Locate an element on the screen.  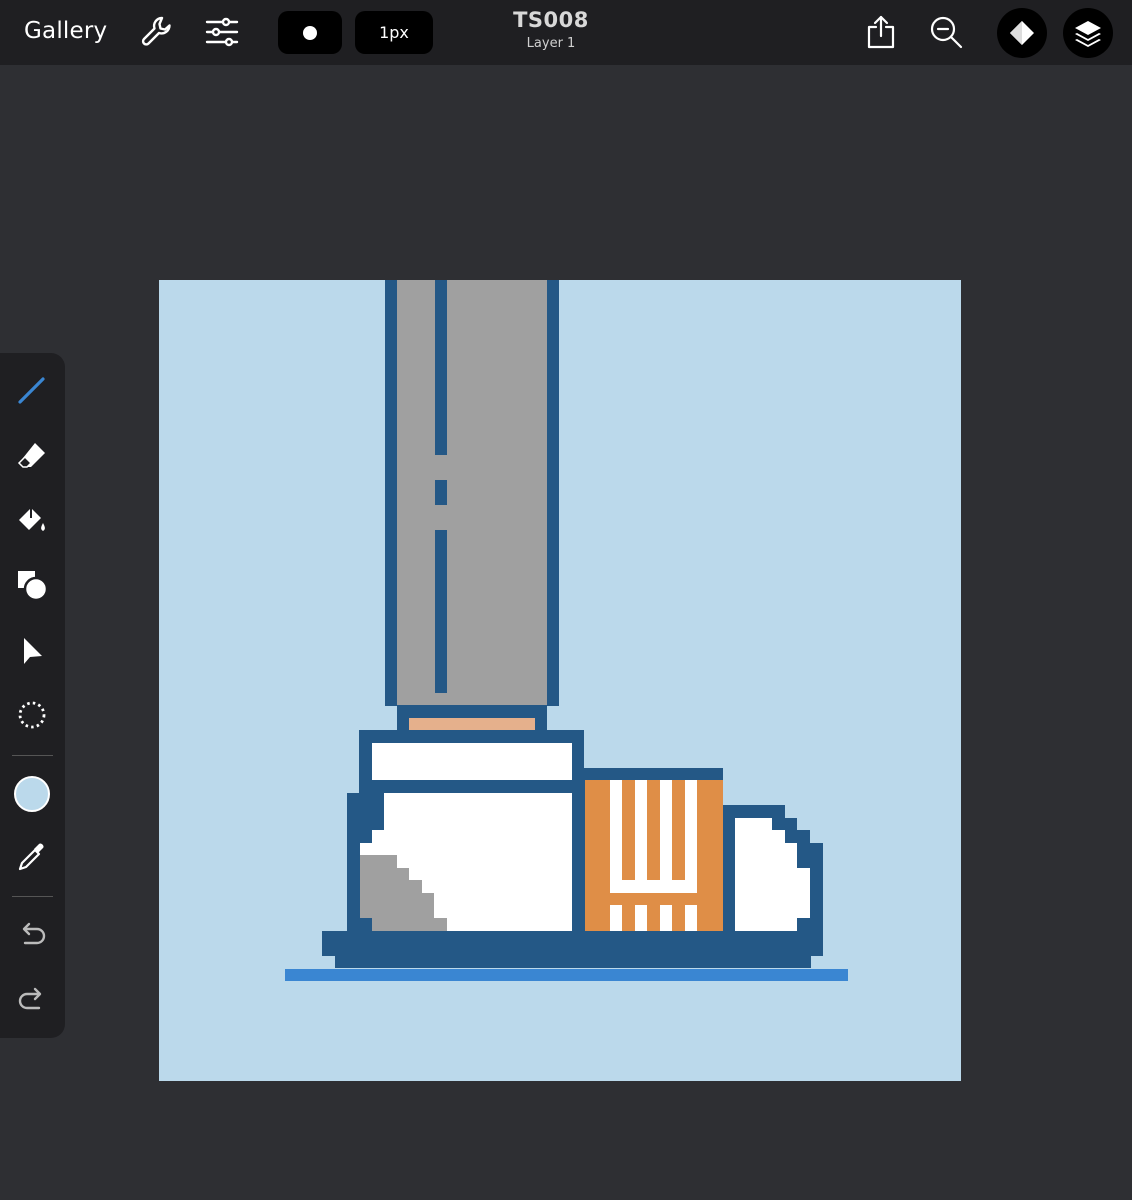
shapes-icon is located at coordinates (33, 586).